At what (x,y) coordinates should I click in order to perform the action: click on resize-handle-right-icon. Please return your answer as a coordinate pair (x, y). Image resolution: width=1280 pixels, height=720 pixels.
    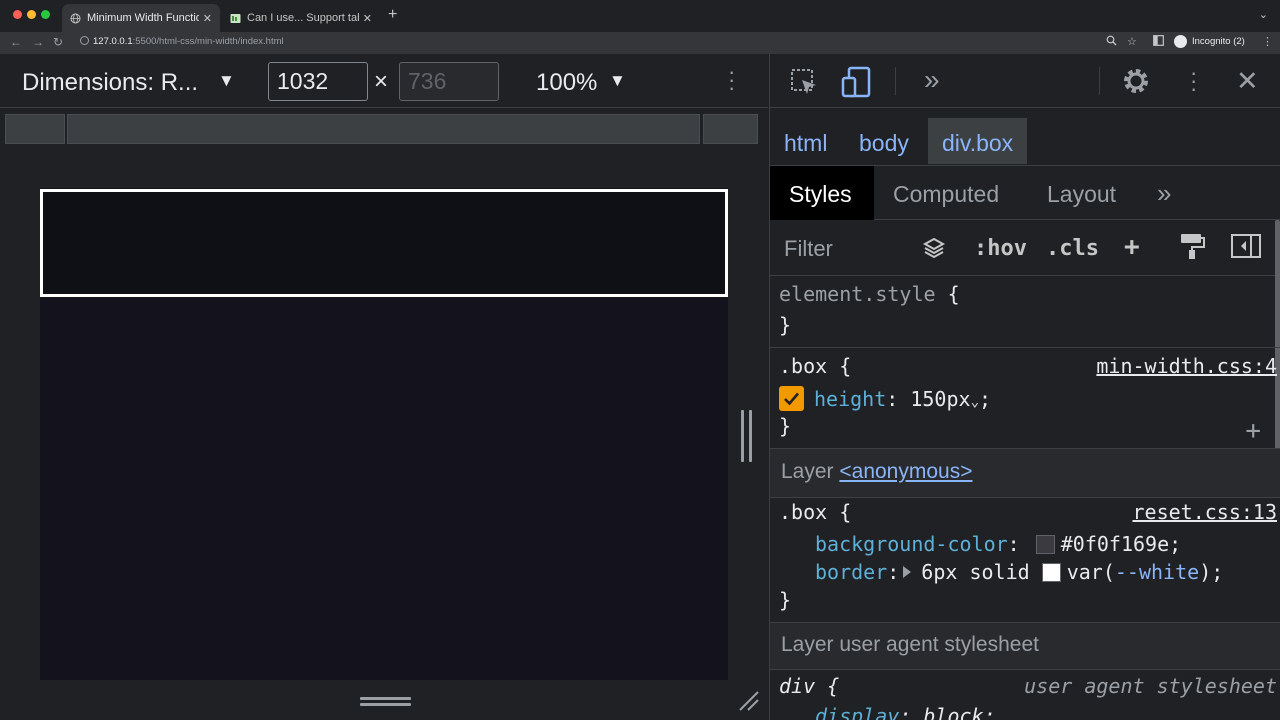
    Looking at the image, I should click on (747, 436).